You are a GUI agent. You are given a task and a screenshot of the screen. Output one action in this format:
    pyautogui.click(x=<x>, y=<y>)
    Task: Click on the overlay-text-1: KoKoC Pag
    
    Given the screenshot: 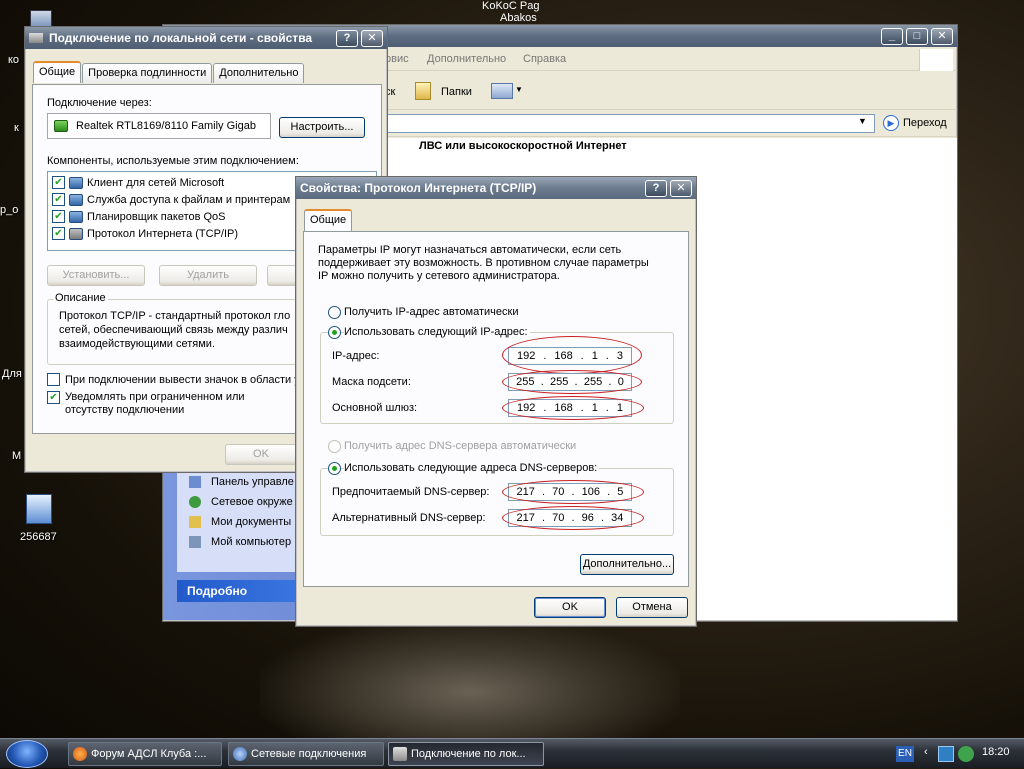 What is the action you would take?
    pyautogui.click(x=511, y=6)
    